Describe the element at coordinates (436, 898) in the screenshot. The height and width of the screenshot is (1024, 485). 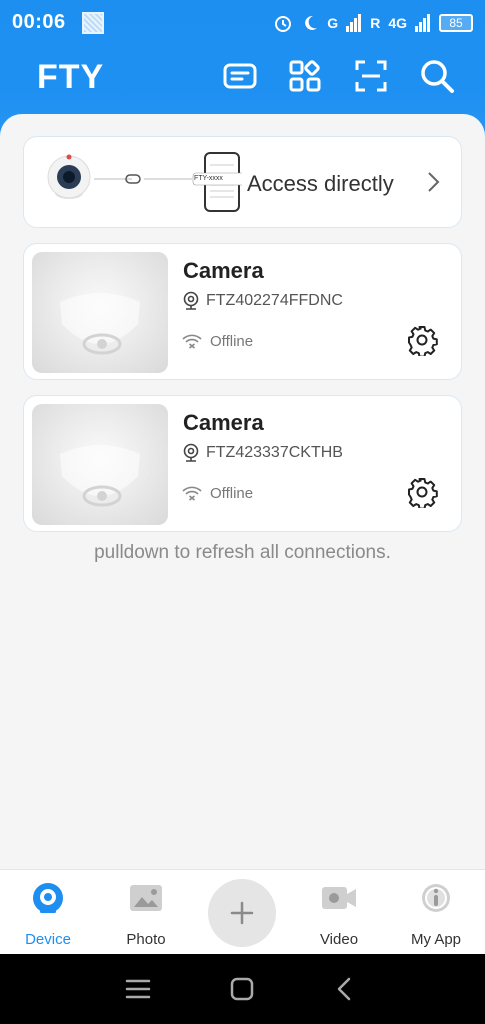
I see `info-icon` at that location.